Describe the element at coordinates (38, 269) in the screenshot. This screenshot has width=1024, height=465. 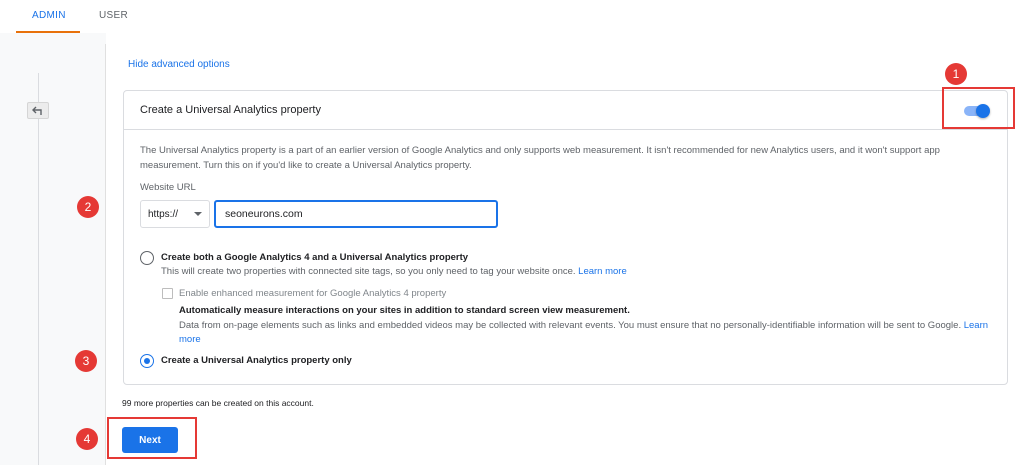
I see `step-rail-line` at that location.